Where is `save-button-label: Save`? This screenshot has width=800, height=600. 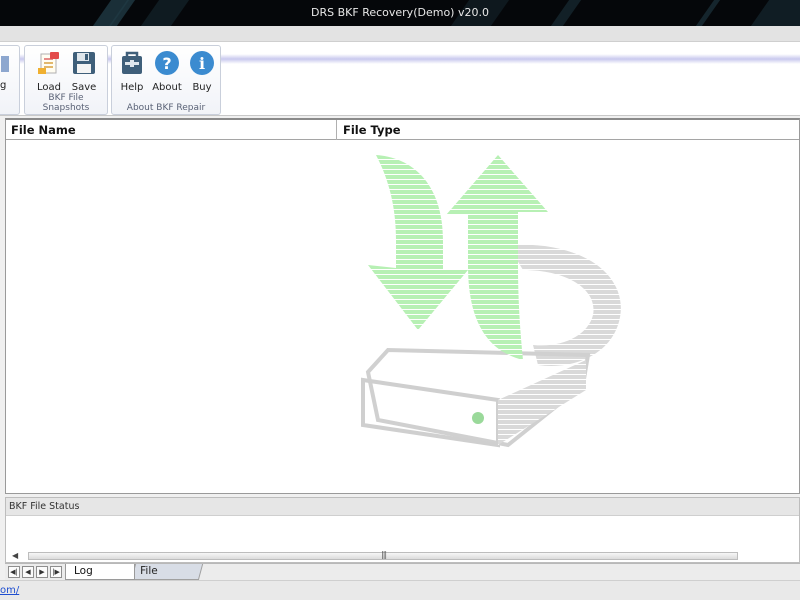 save-button-label: Save is located at coordinates (84, 87).